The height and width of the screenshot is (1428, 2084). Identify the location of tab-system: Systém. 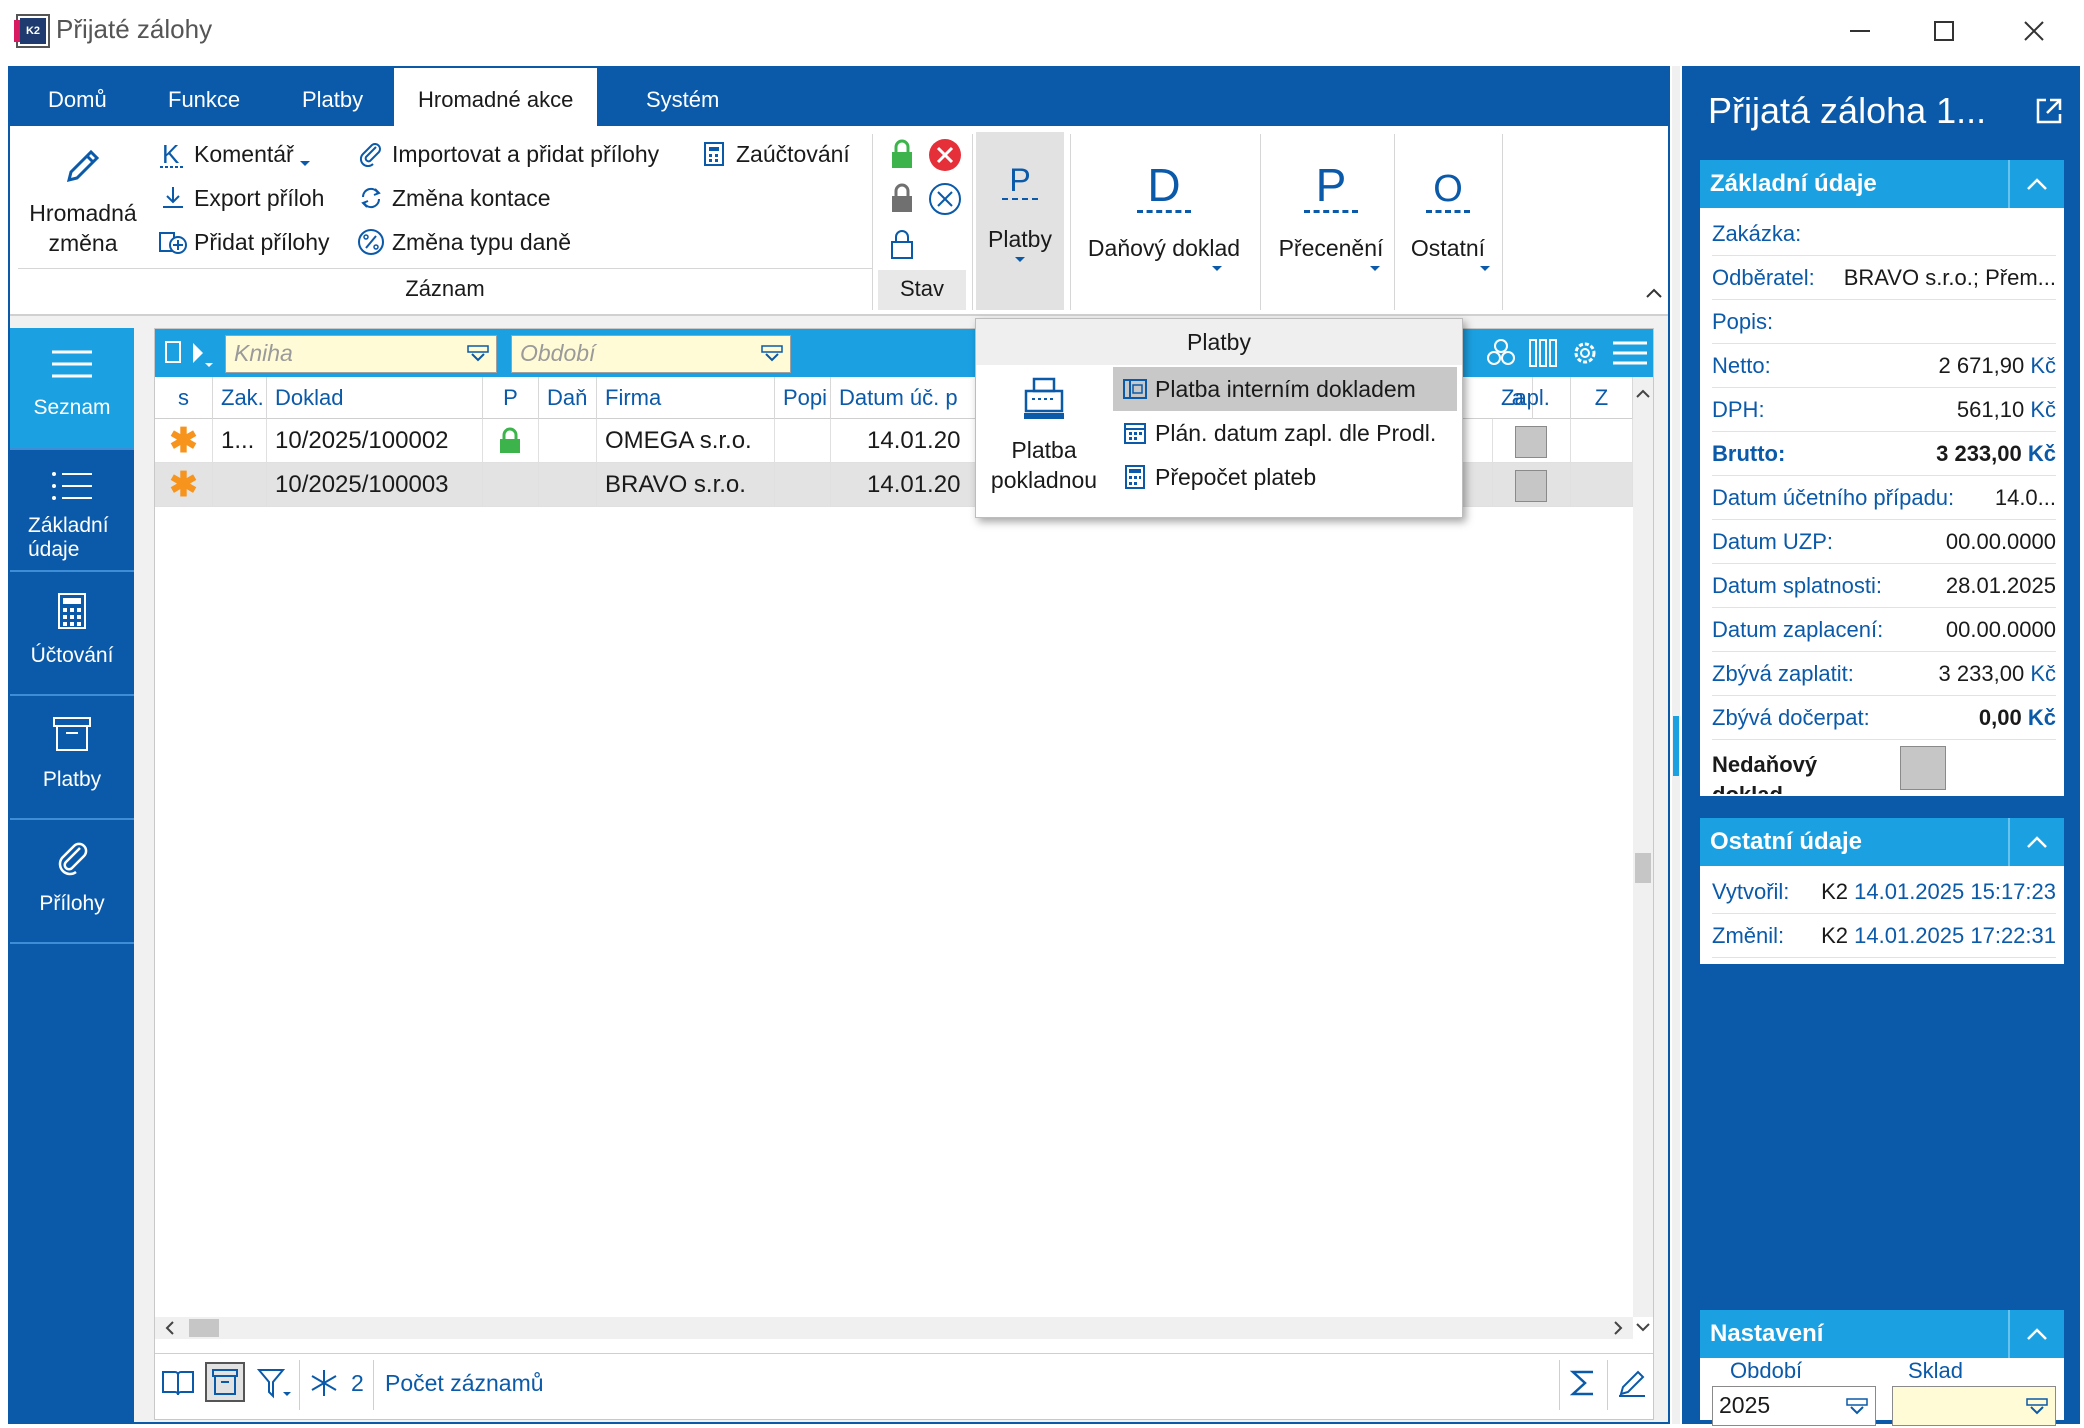
(682, 97).